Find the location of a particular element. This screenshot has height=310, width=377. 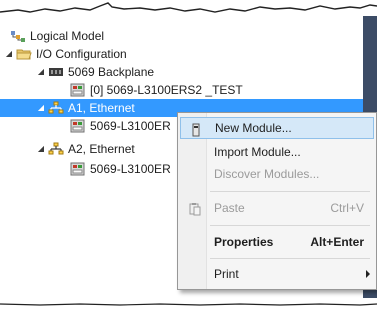

tree-item-a2-ethernet: ◢ A2, Ethernet is located at coordinates (85, 149).